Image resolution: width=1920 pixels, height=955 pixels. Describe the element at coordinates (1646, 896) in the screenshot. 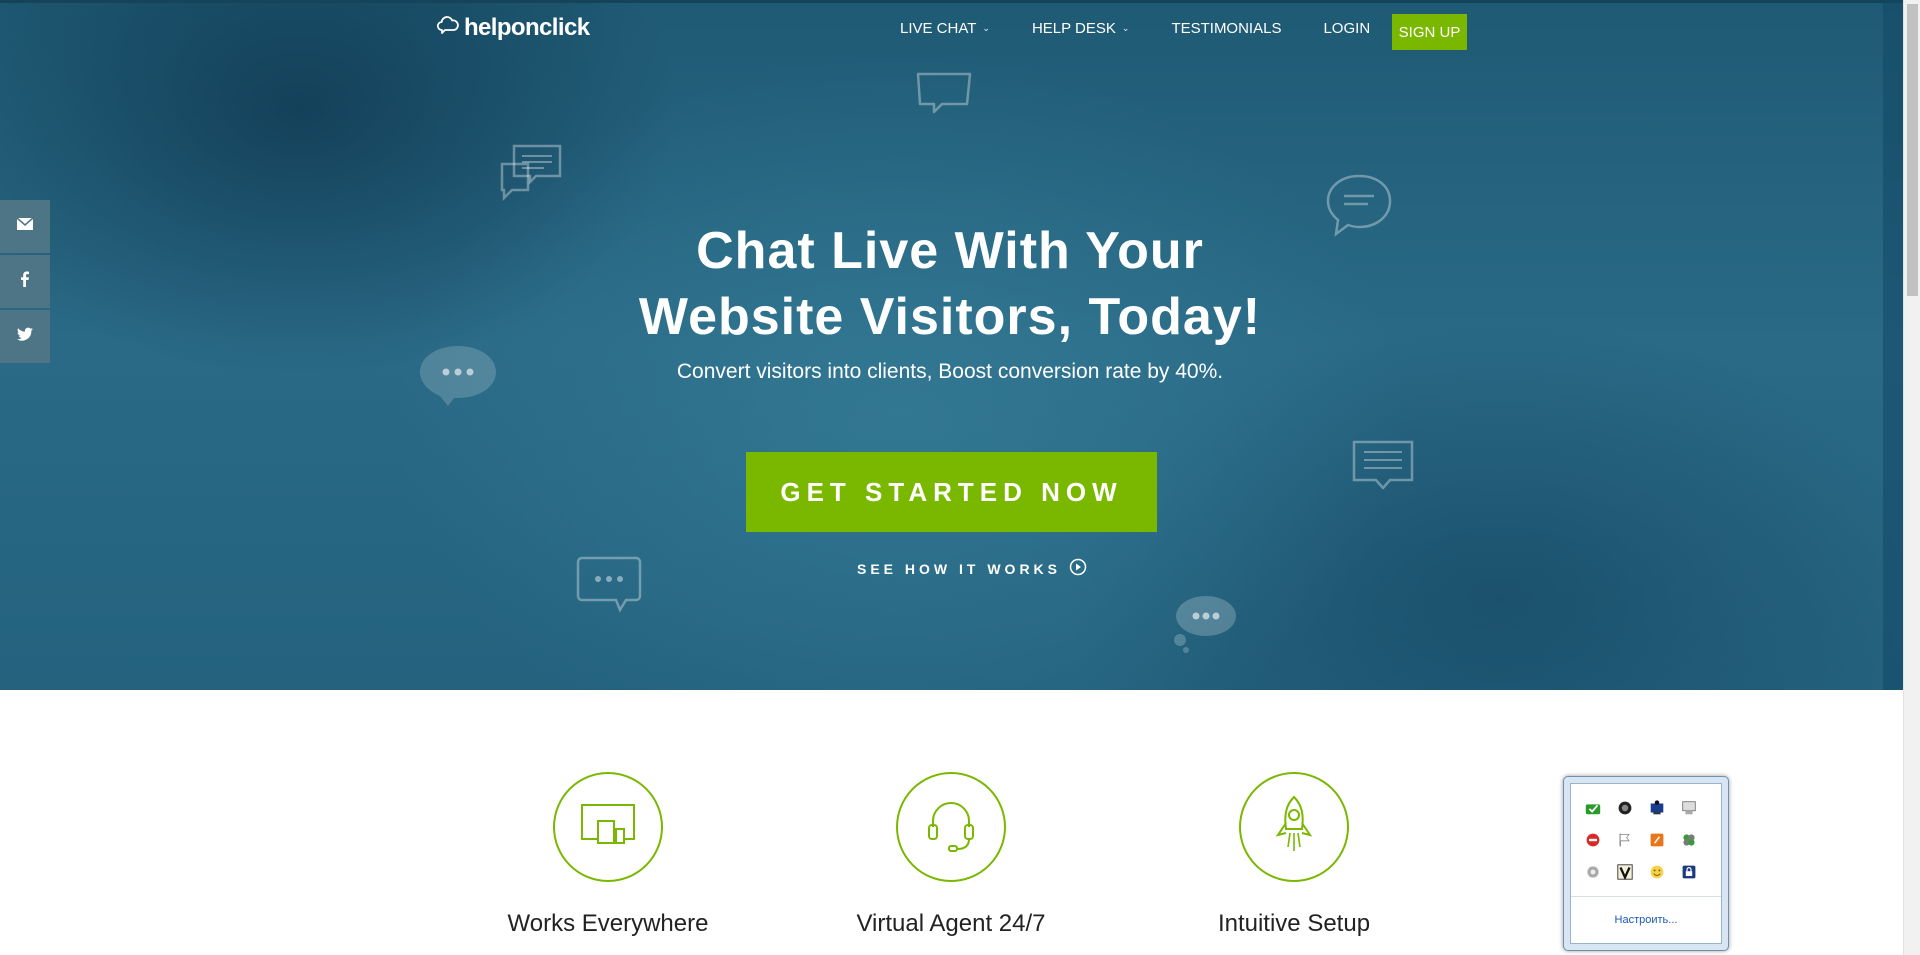

I see `tray-divider` at that location.